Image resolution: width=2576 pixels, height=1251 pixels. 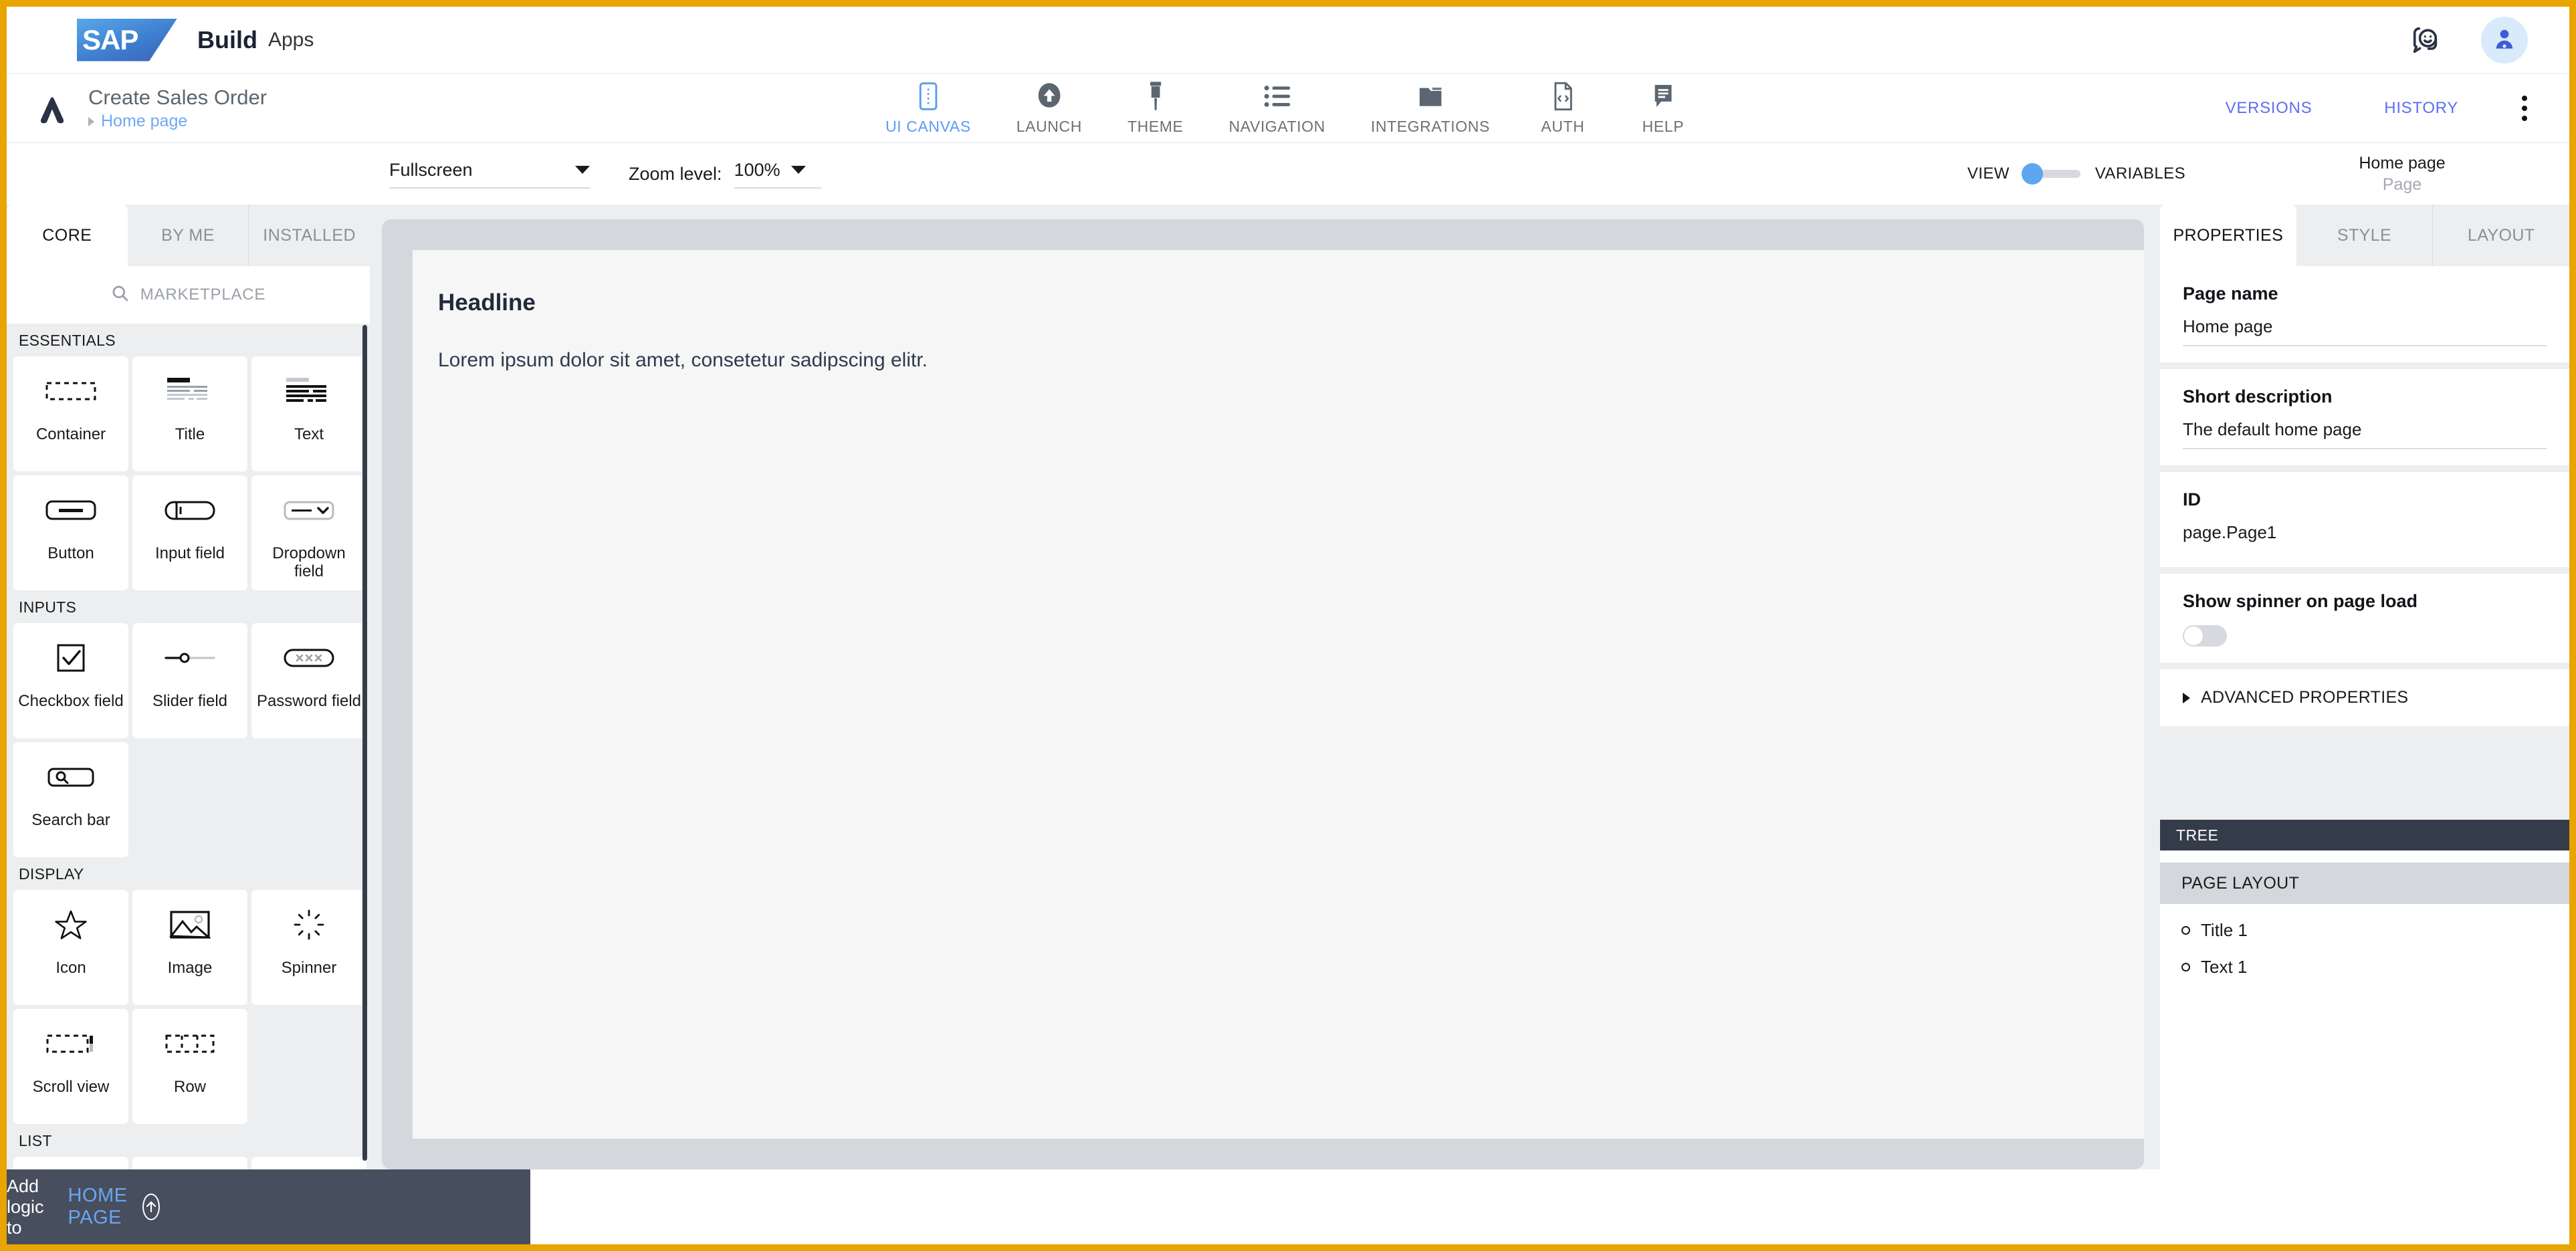 I want to click on property-page-name-label: Page name, so click(x=2230, y=293).